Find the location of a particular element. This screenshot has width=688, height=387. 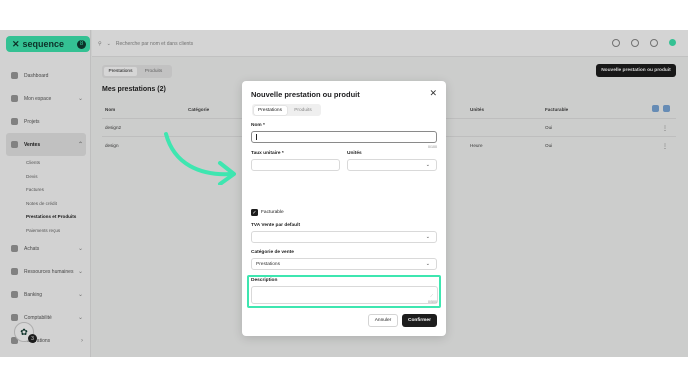

categorie-label: Catégorie de vente is located at coordinates (272, 252).